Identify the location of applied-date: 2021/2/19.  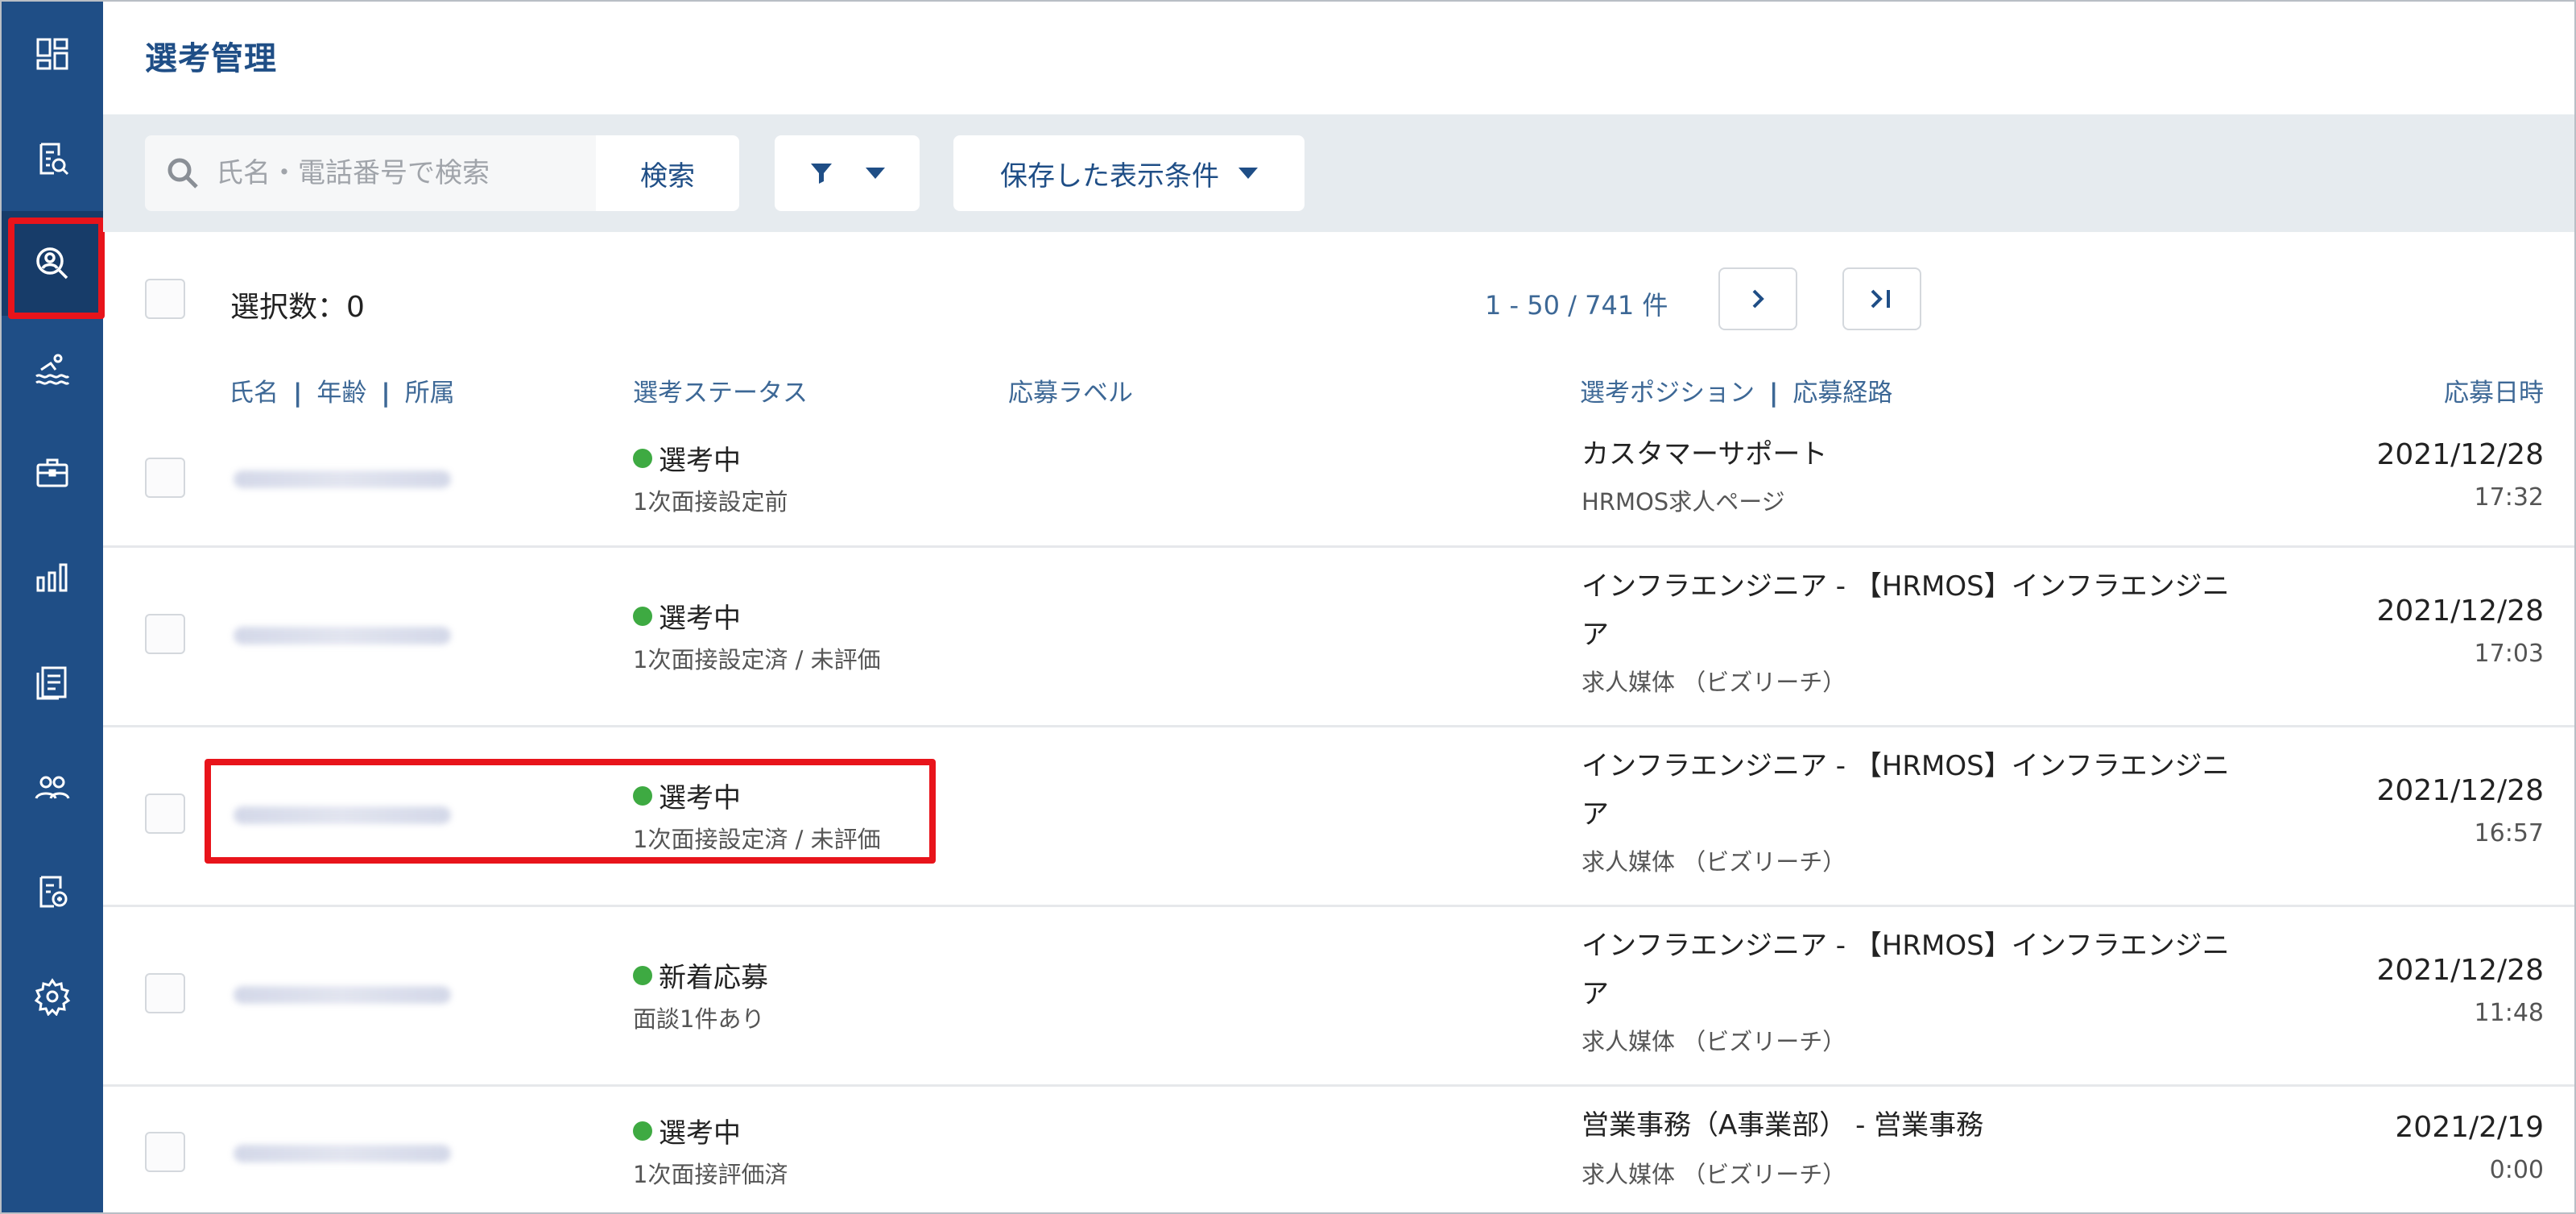
(2469, 1127).